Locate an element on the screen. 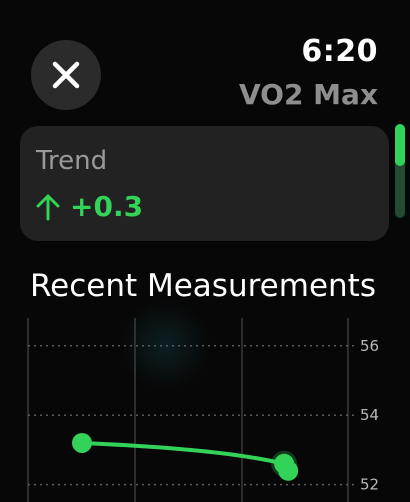  chart-series is located at coordinates (185, 456).